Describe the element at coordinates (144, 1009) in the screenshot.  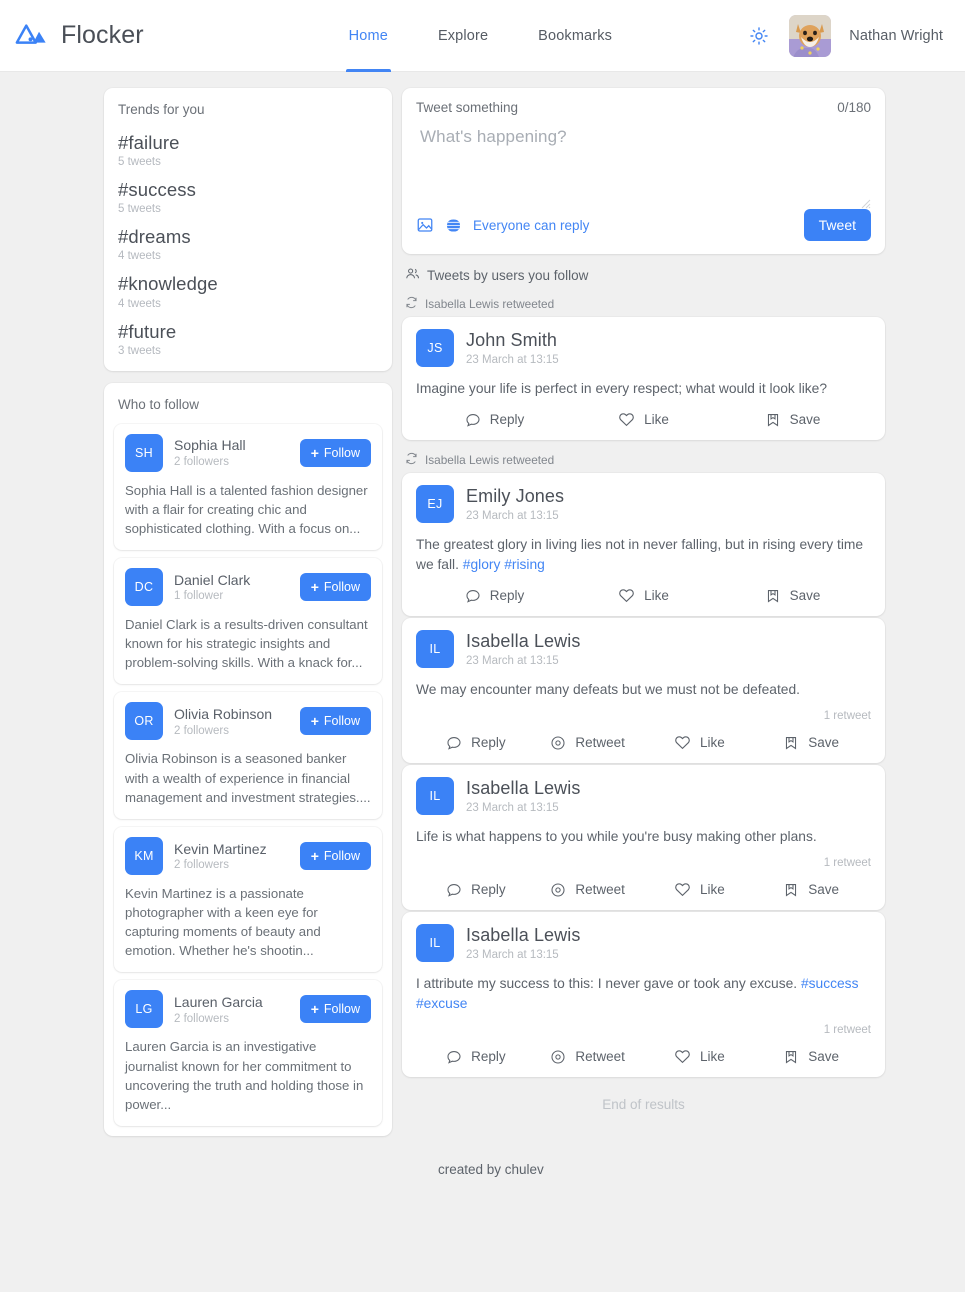
I see `avatar-initials: LG` at that location.